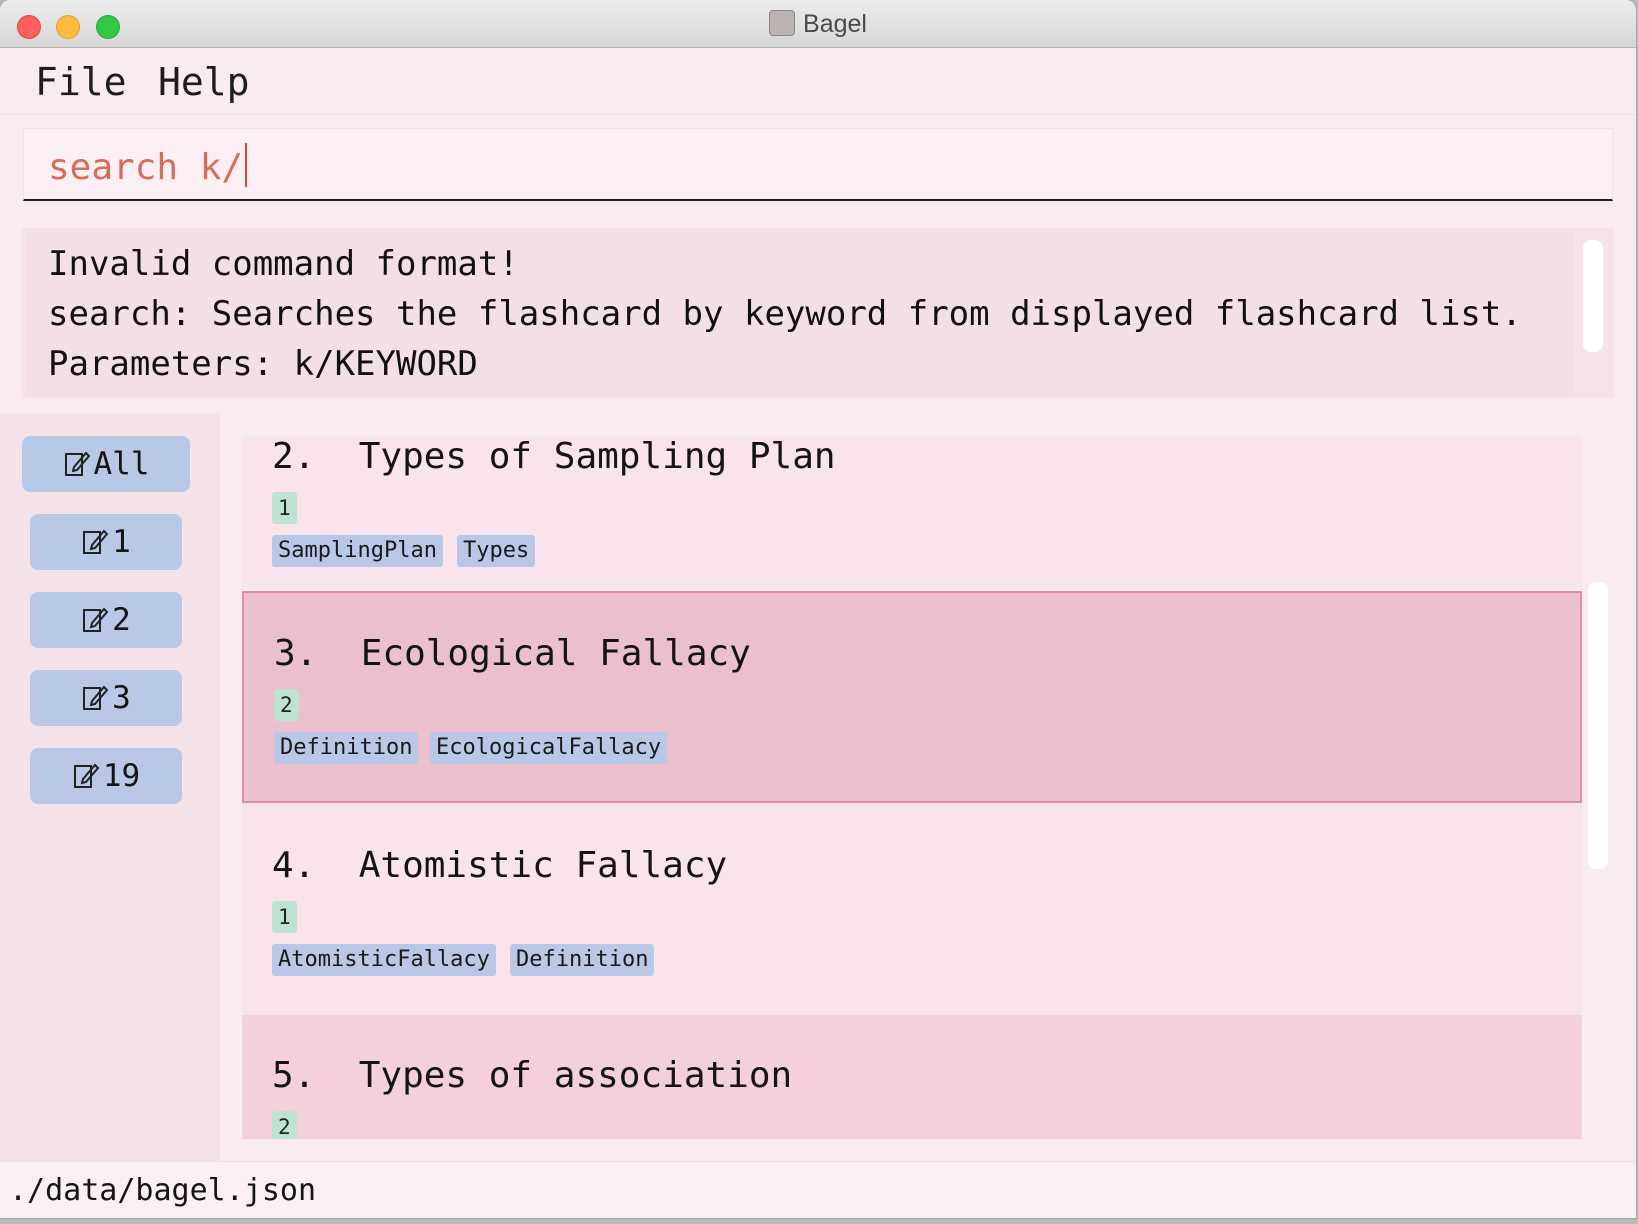  What do you see at coordinates (1593, 296) in the screenshot?
I see `result-scrollbar` at bounding box center [1593, 296].